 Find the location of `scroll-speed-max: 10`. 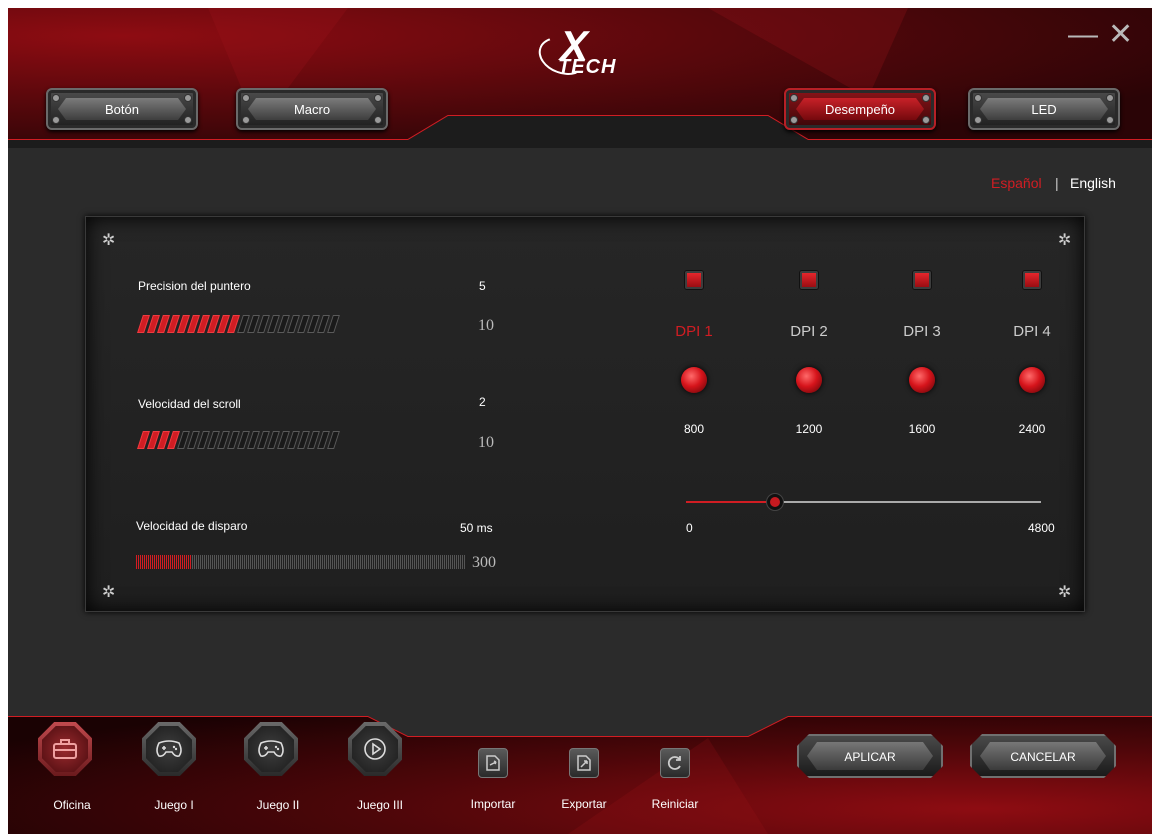

scroll-speed-max: 10 is located at coordinates (486, 442).